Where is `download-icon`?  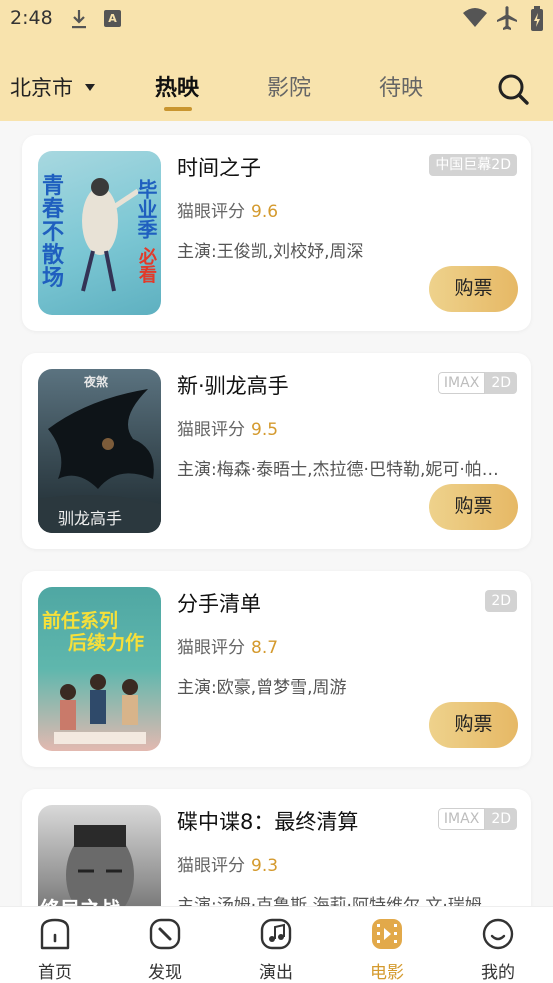 download-icon is located at coordinates (79, 19).